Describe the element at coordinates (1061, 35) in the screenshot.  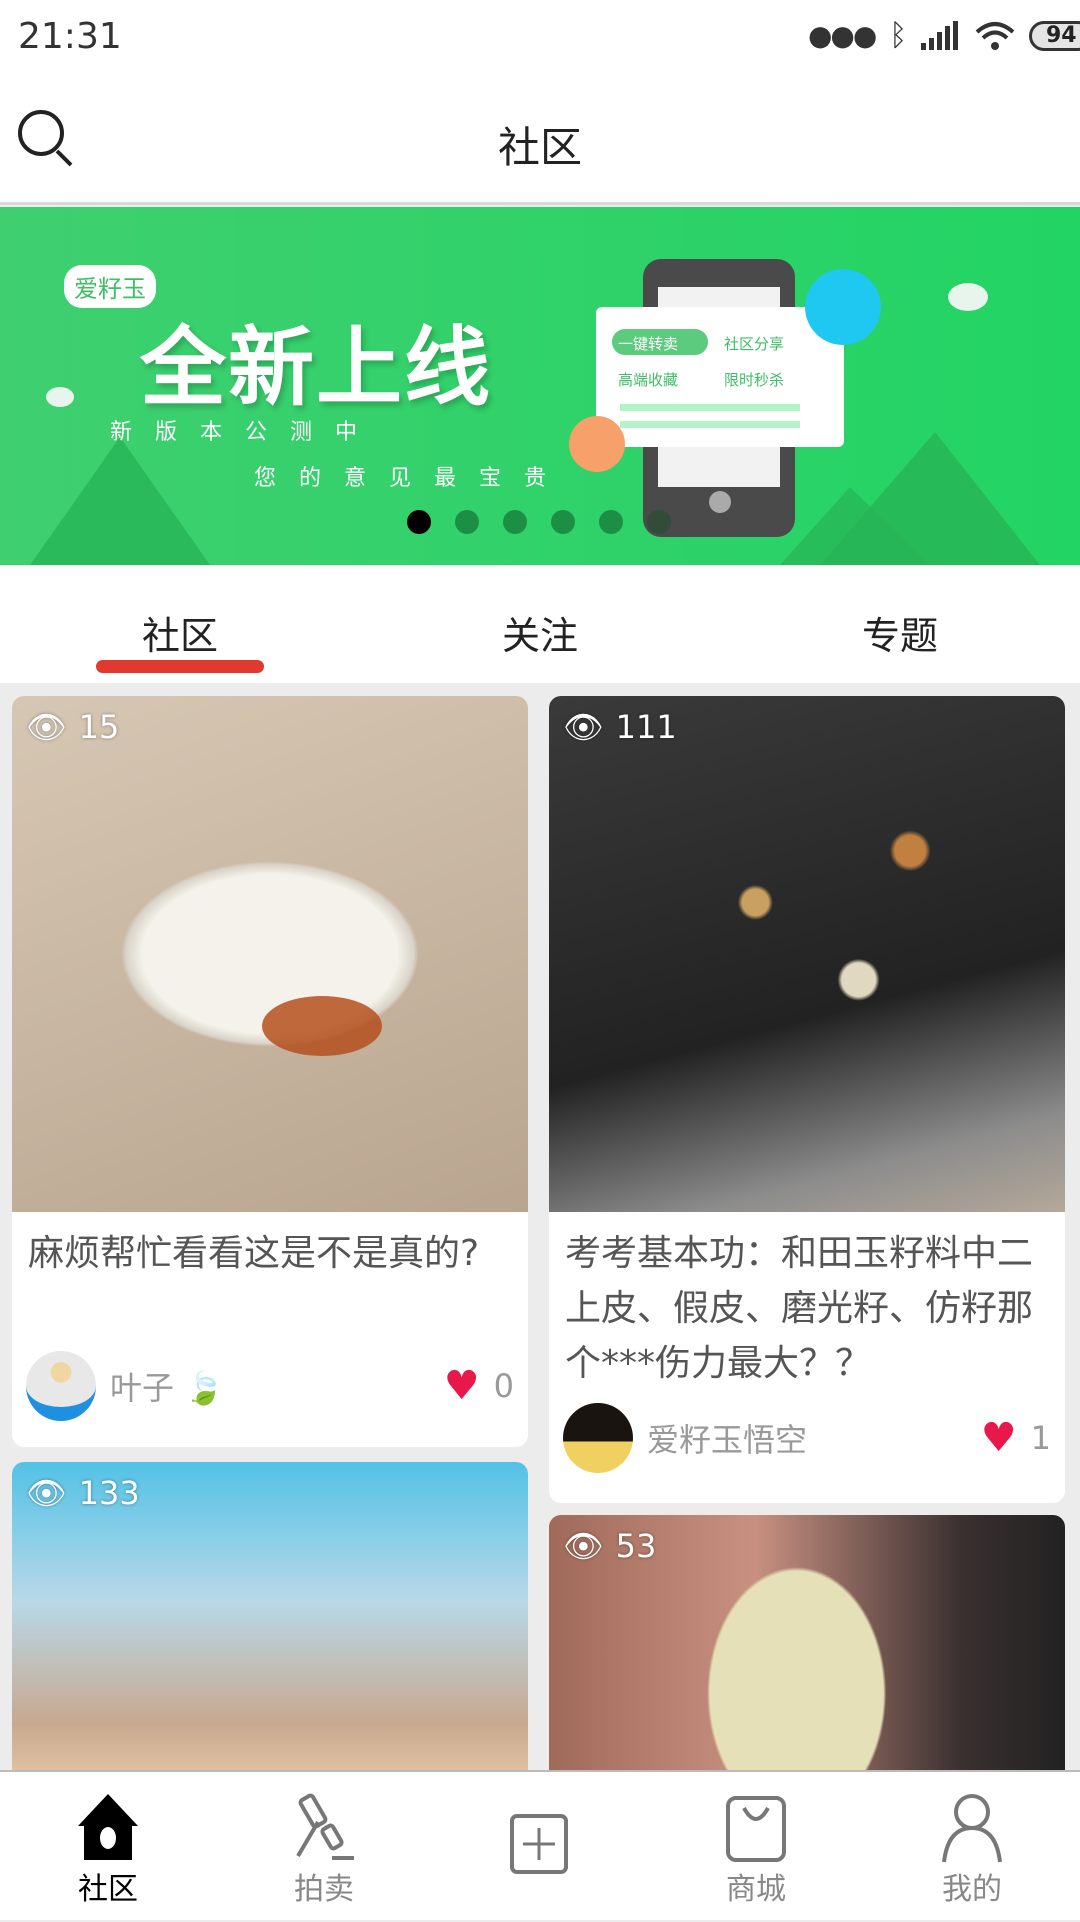
I see `battery-level: 94` at that location.